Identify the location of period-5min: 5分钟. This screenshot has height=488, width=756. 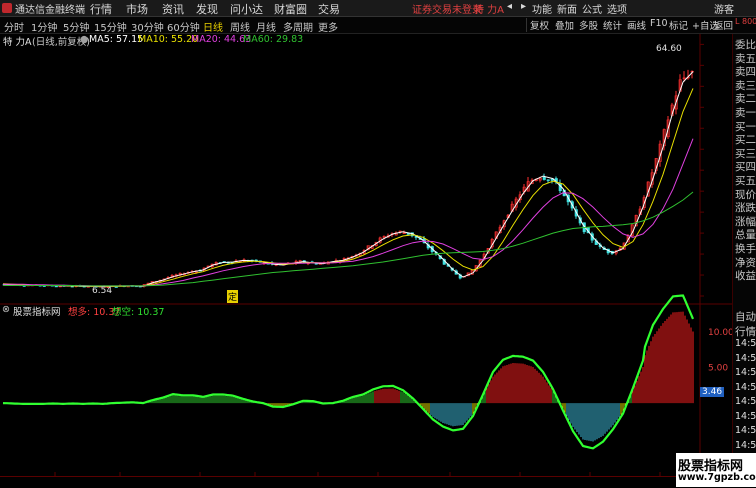
(76, 26).